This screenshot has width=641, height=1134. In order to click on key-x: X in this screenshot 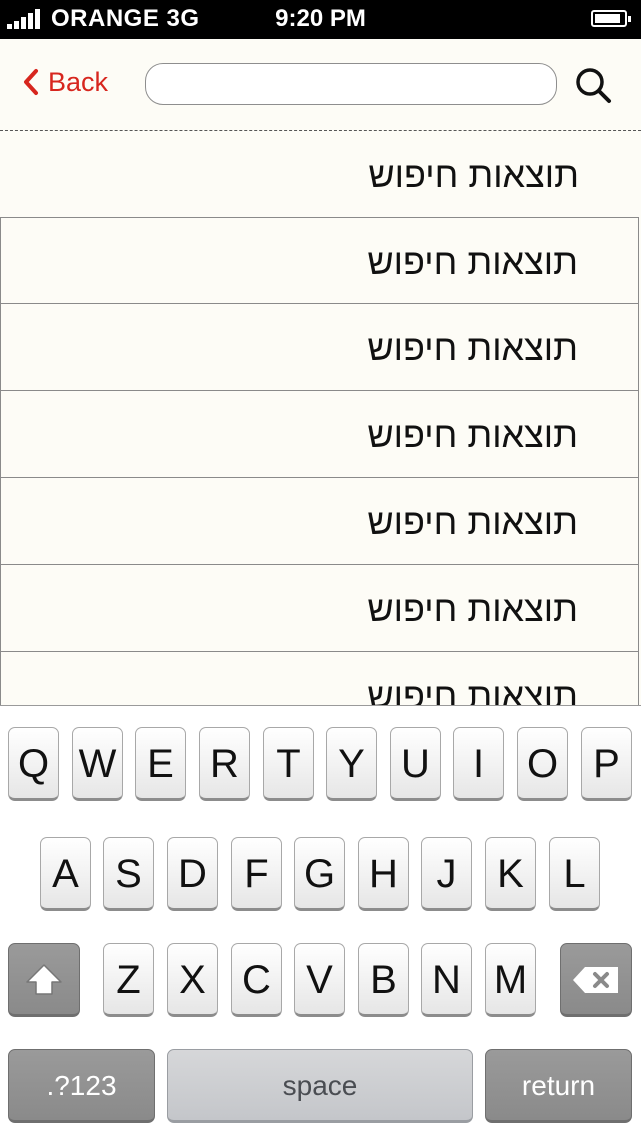, I will do `click(192, 980)`.